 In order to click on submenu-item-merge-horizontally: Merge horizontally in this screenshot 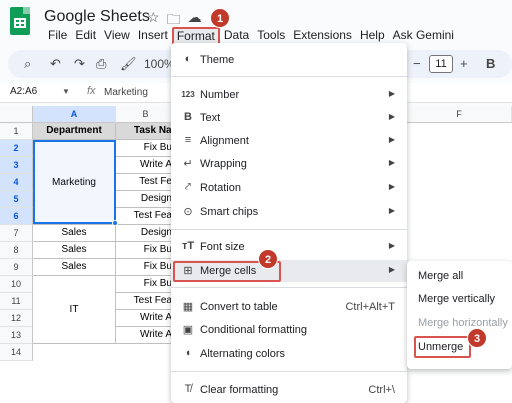, I will do `click(463, 323)`.